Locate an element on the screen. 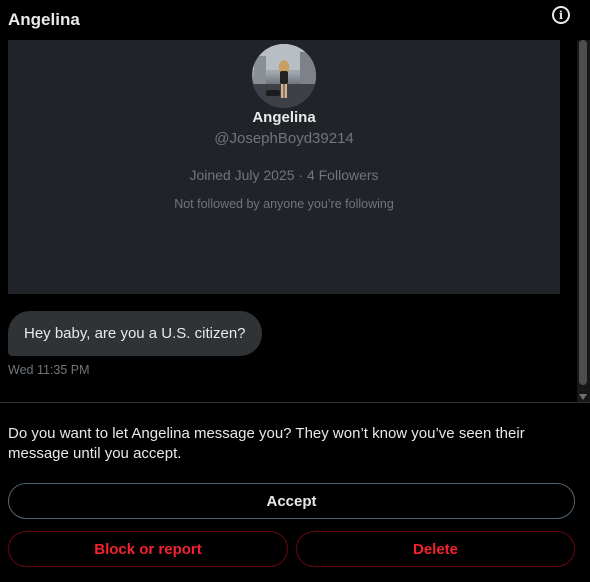 The height and width of the screenshot is (582, 590). profile-handle: @JosephBoyd39214 is located at coordinates (284, 138).